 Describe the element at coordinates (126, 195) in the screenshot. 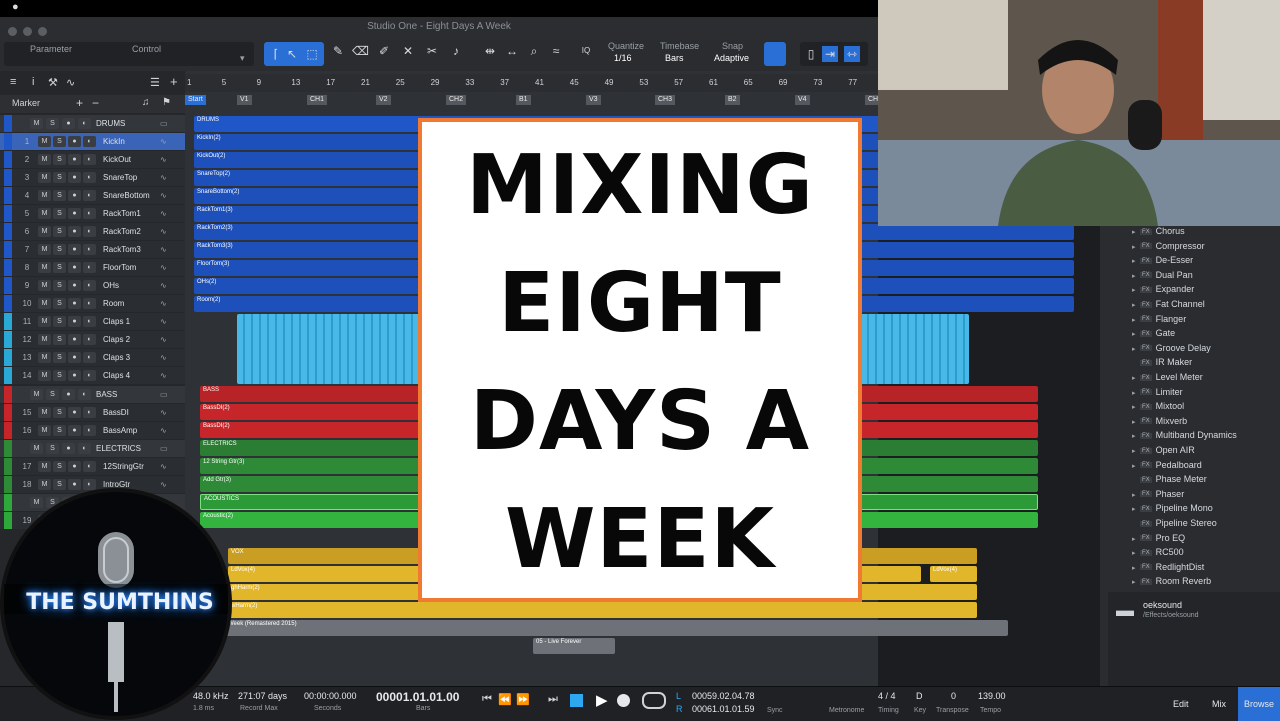

I see `track-name: SnareBottom` at that location.